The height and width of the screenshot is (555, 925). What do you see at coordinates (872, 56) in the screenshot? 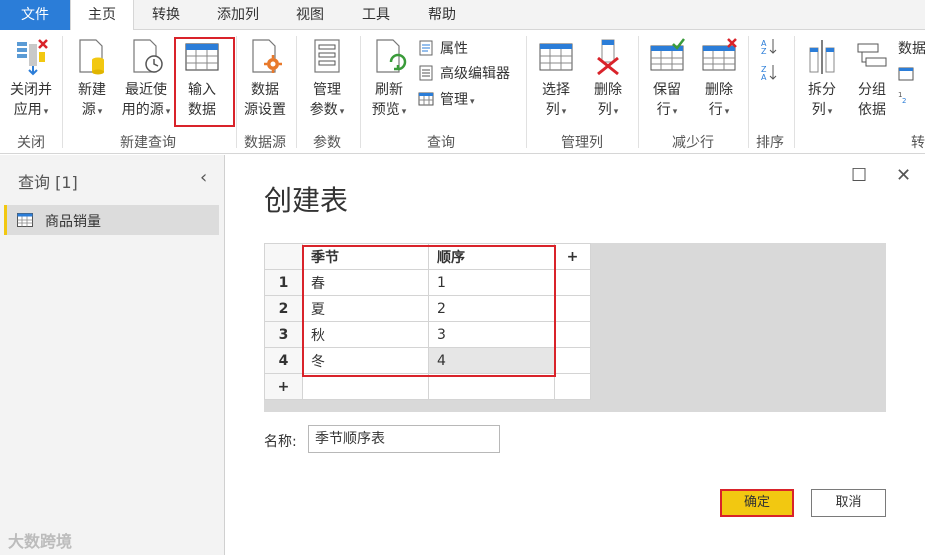
I see `group-by-icon` at bounding box center [872, 56].